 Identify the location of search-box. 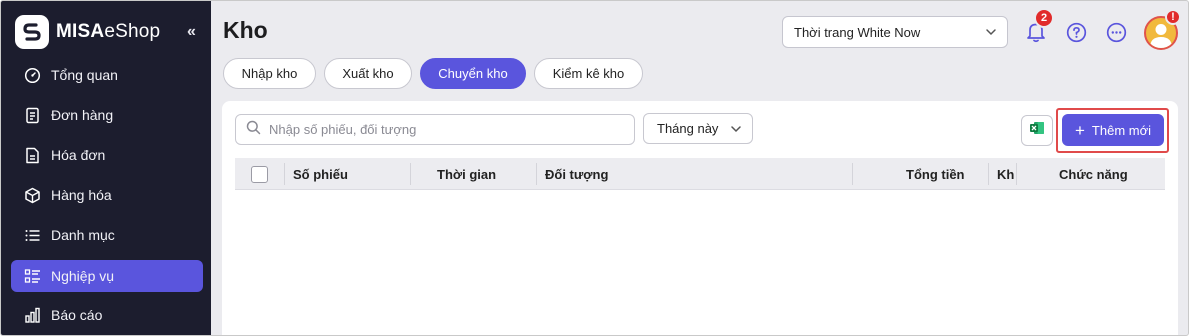
(435, 129).